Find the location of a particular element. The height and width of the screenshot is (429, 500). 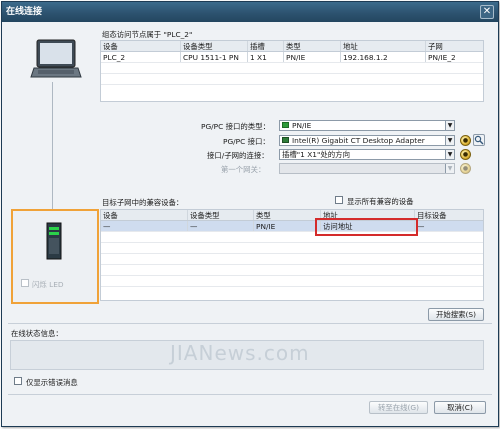

cell: 192.168.1.2 is located at coordinates (383, 57).